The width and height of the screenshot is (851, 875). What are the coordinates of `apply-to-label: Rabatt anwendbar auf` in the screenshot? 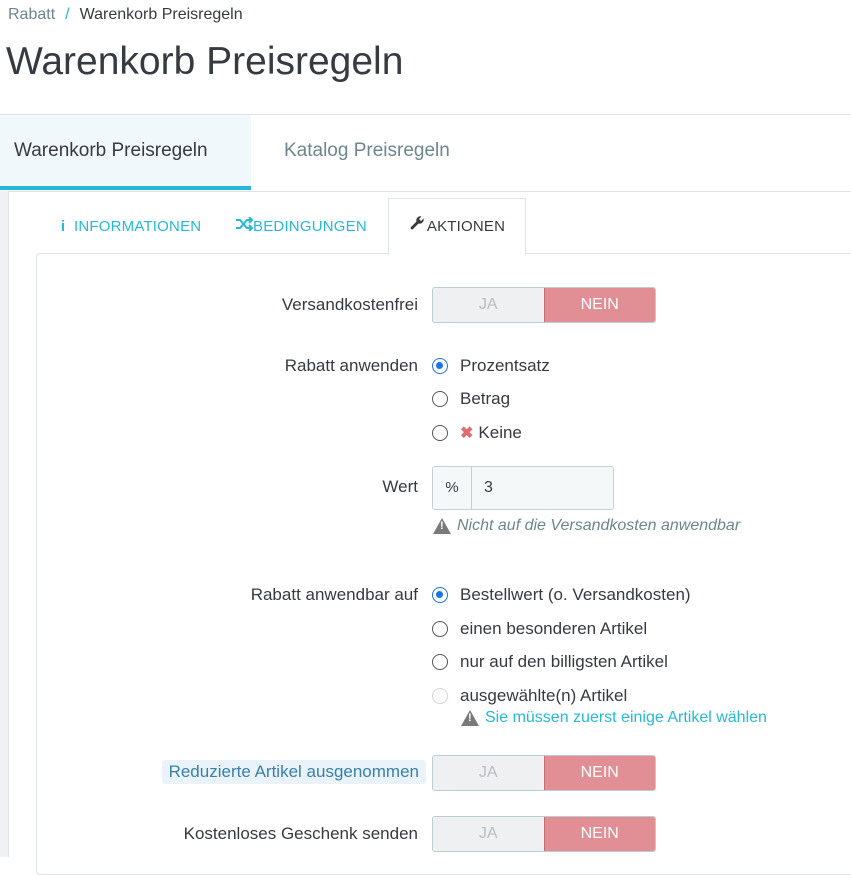 It's located at (334, 594).